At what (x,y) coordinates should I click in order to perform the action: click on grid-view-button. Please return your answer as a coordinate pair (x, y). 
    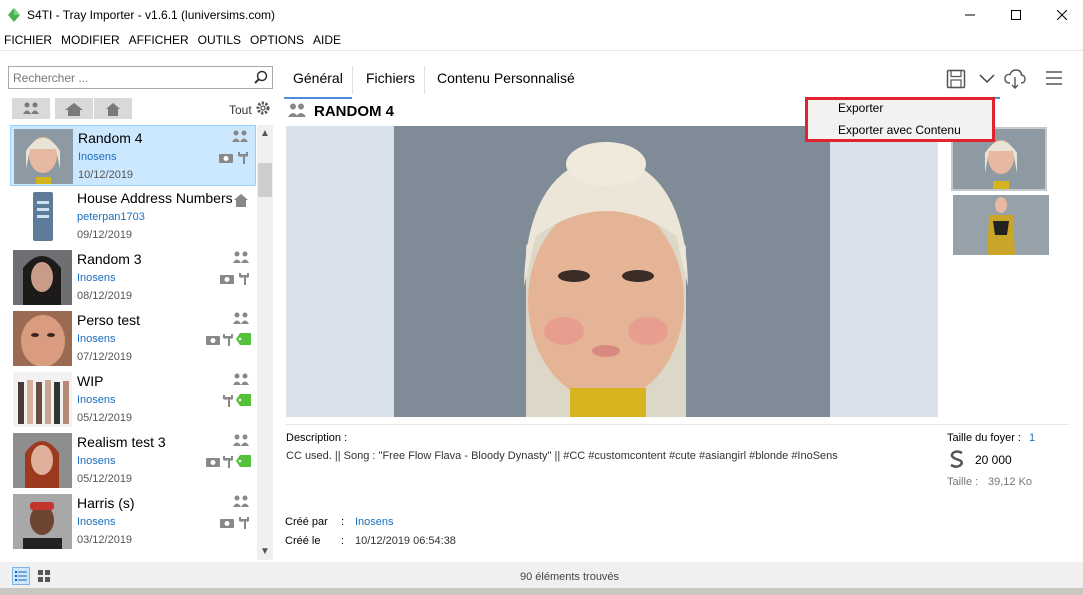
    Looking at the image, I should click on (44, 576).